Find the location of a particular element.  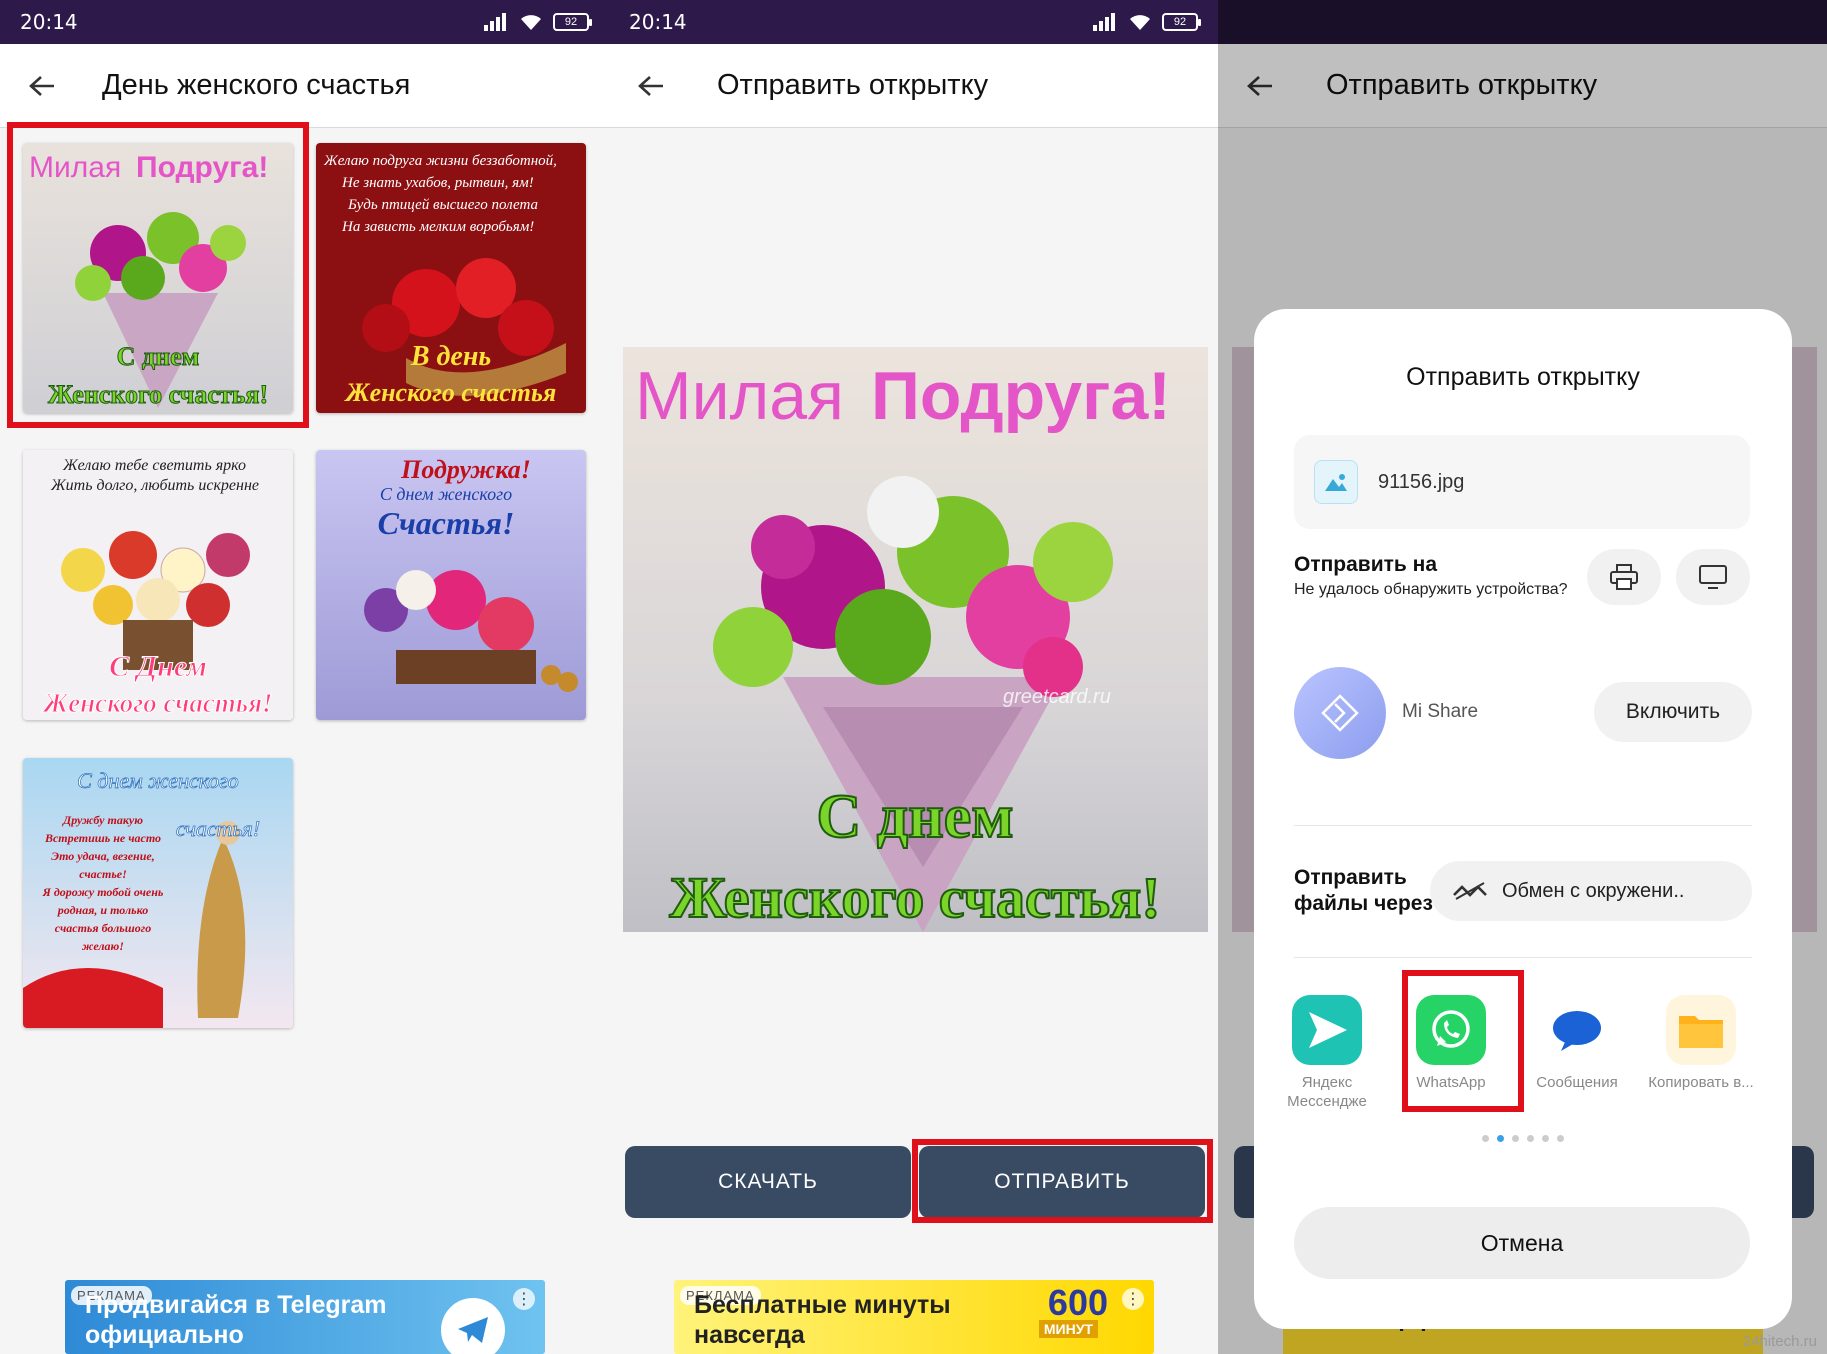

share-app-messages: Сообщения is located at coordinates (1577, 1043).